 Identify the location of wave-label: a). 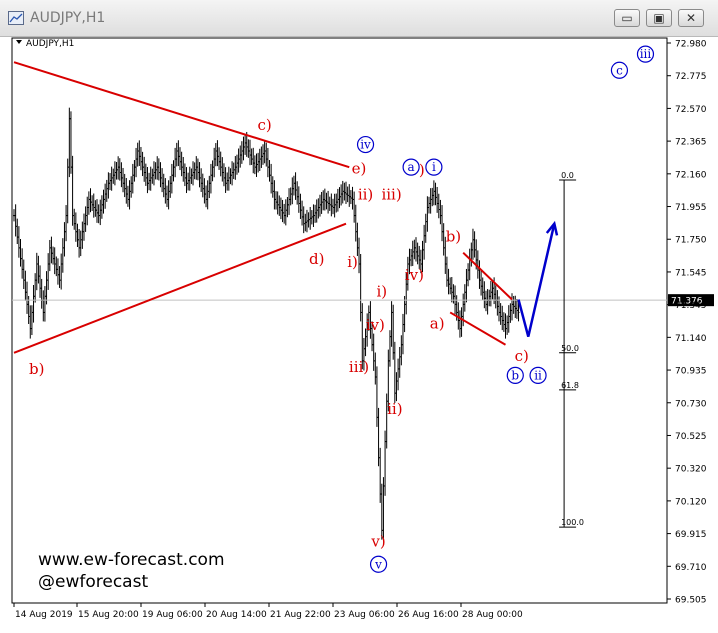
(437, 324).